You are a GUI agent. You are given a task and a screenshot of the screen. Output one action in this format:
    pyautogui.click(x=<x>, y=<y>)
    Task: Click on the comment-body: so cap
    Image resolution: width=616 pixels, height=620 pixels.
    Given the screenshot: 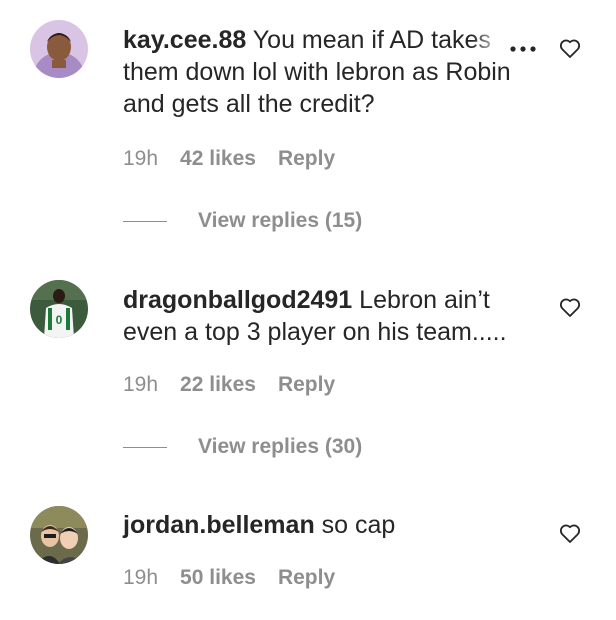 What is the action you would take?
    pyautogui.click(x=358, y=525)
    